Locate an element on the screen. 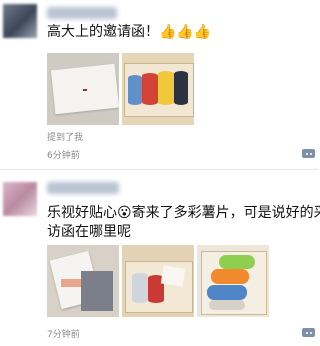 The width and height of the screenshot is (320, 346). post-text-line-1: 乐视好贴心😮寄来了多彩薯片，可是说好的采 is located at coordinates (183, 213).